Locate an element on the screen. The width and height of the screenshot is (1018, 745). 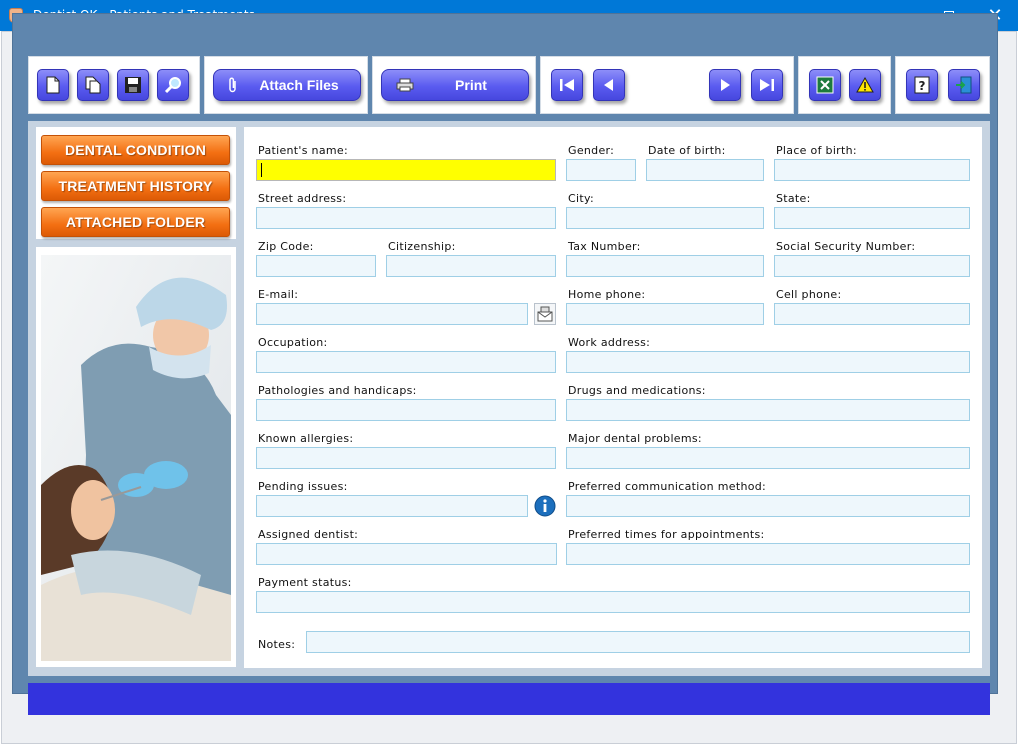
print-toolbar: Print is located at coordinates (454, 85).